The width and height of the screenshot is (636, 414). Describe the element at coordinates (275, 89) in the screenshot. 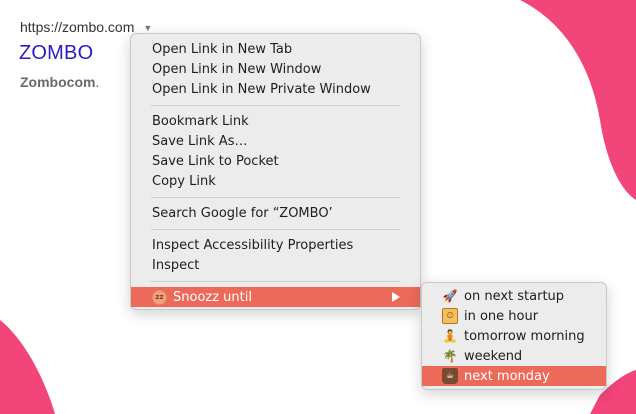

I see `menu-item-open-private-window: Open Link in New Private Window` at that location.